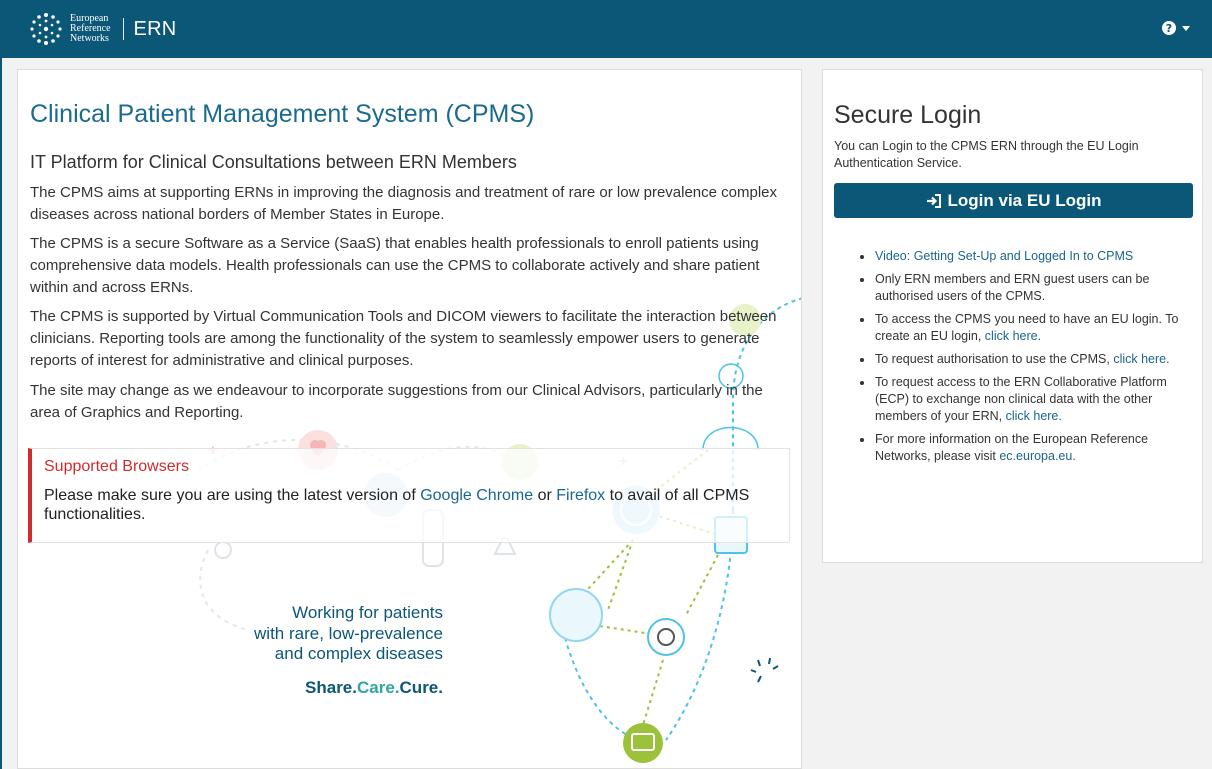  I want to click on request-ecp-access-link: click here., so click(1034, 416).